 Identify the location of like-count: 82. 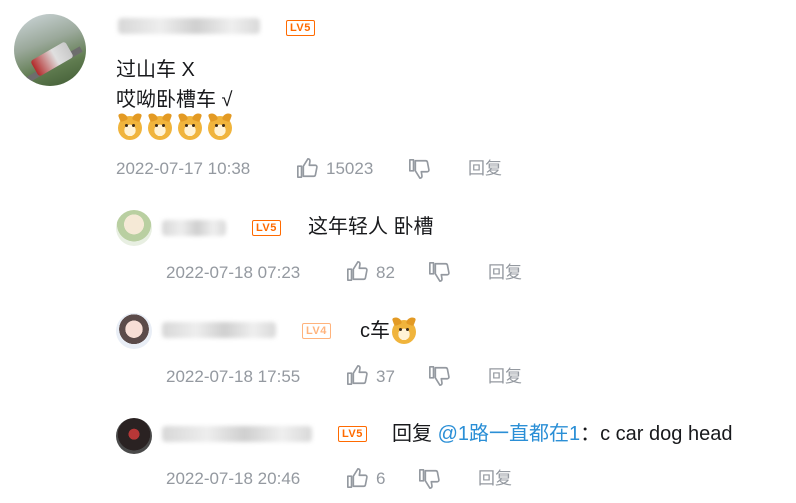
(385, 272).